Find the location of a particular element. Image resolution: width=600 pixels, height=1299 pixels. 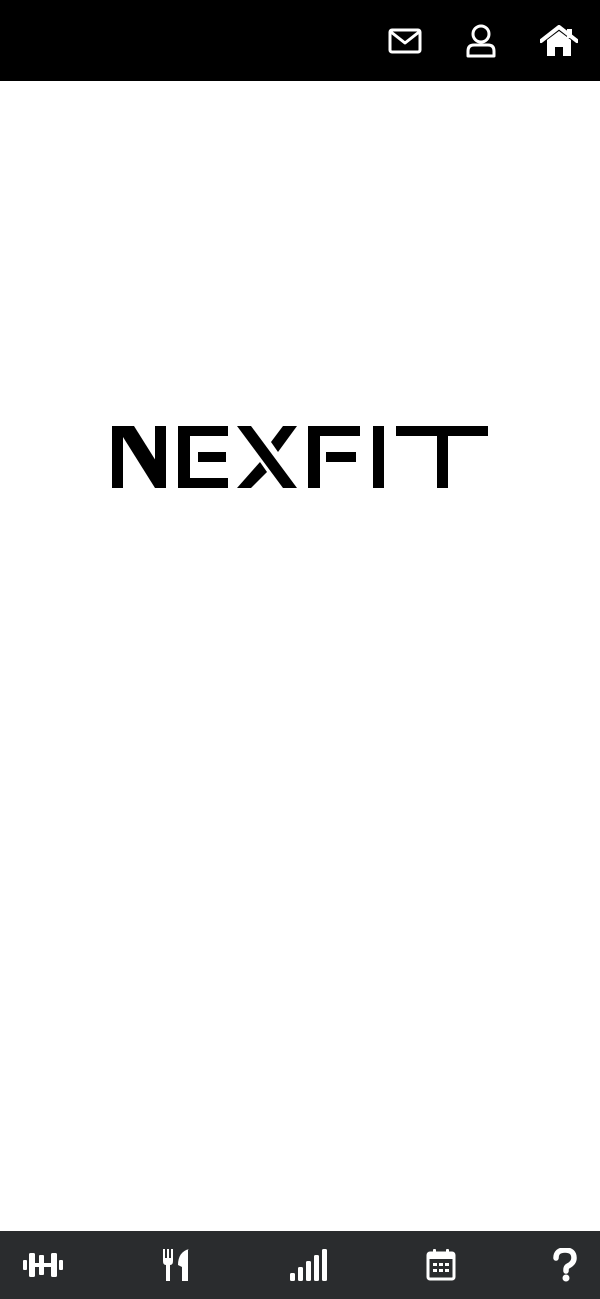

home-icon is located at coordinates (559, 40).